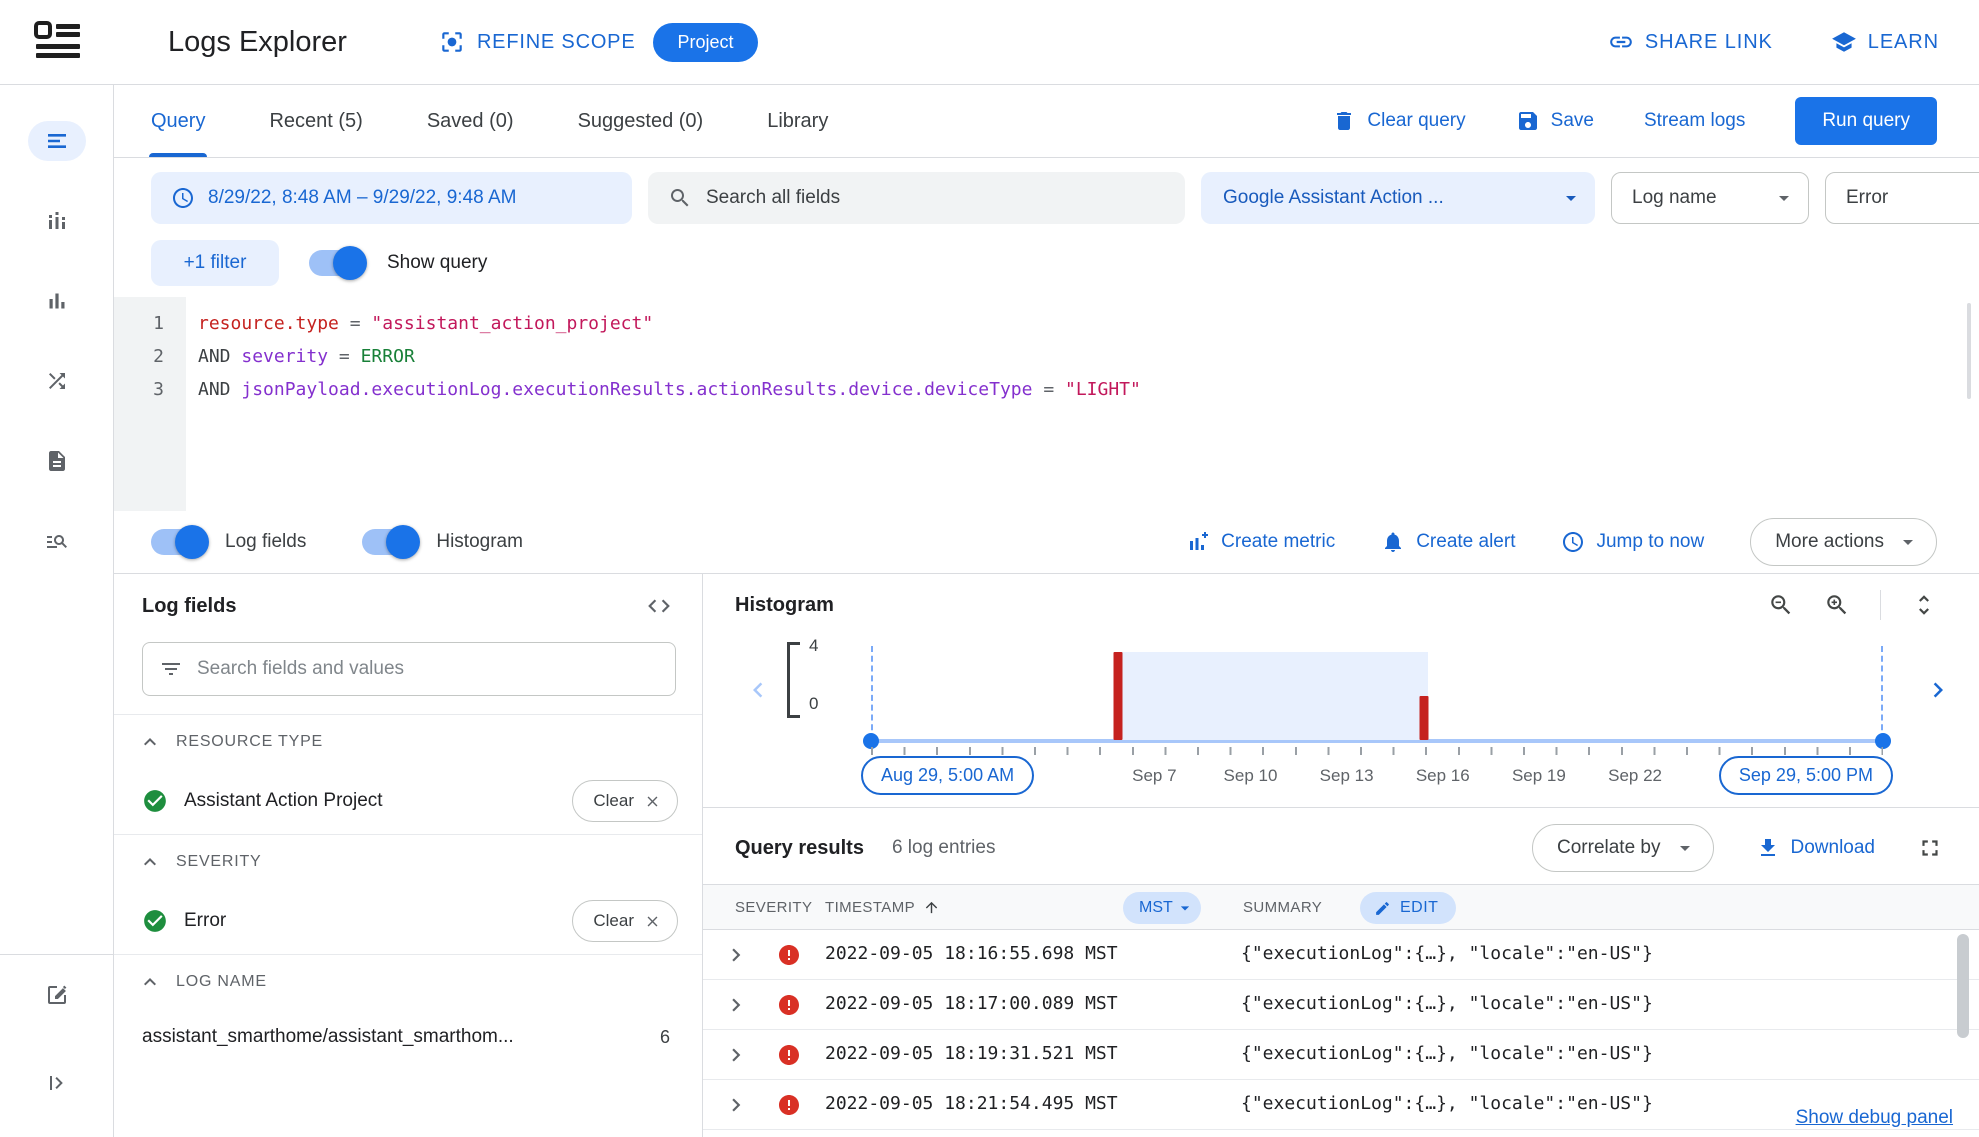 The height and width of the screenshot is (1137, 1979). I want to click on log-fields-toggle, so click(180, 542).